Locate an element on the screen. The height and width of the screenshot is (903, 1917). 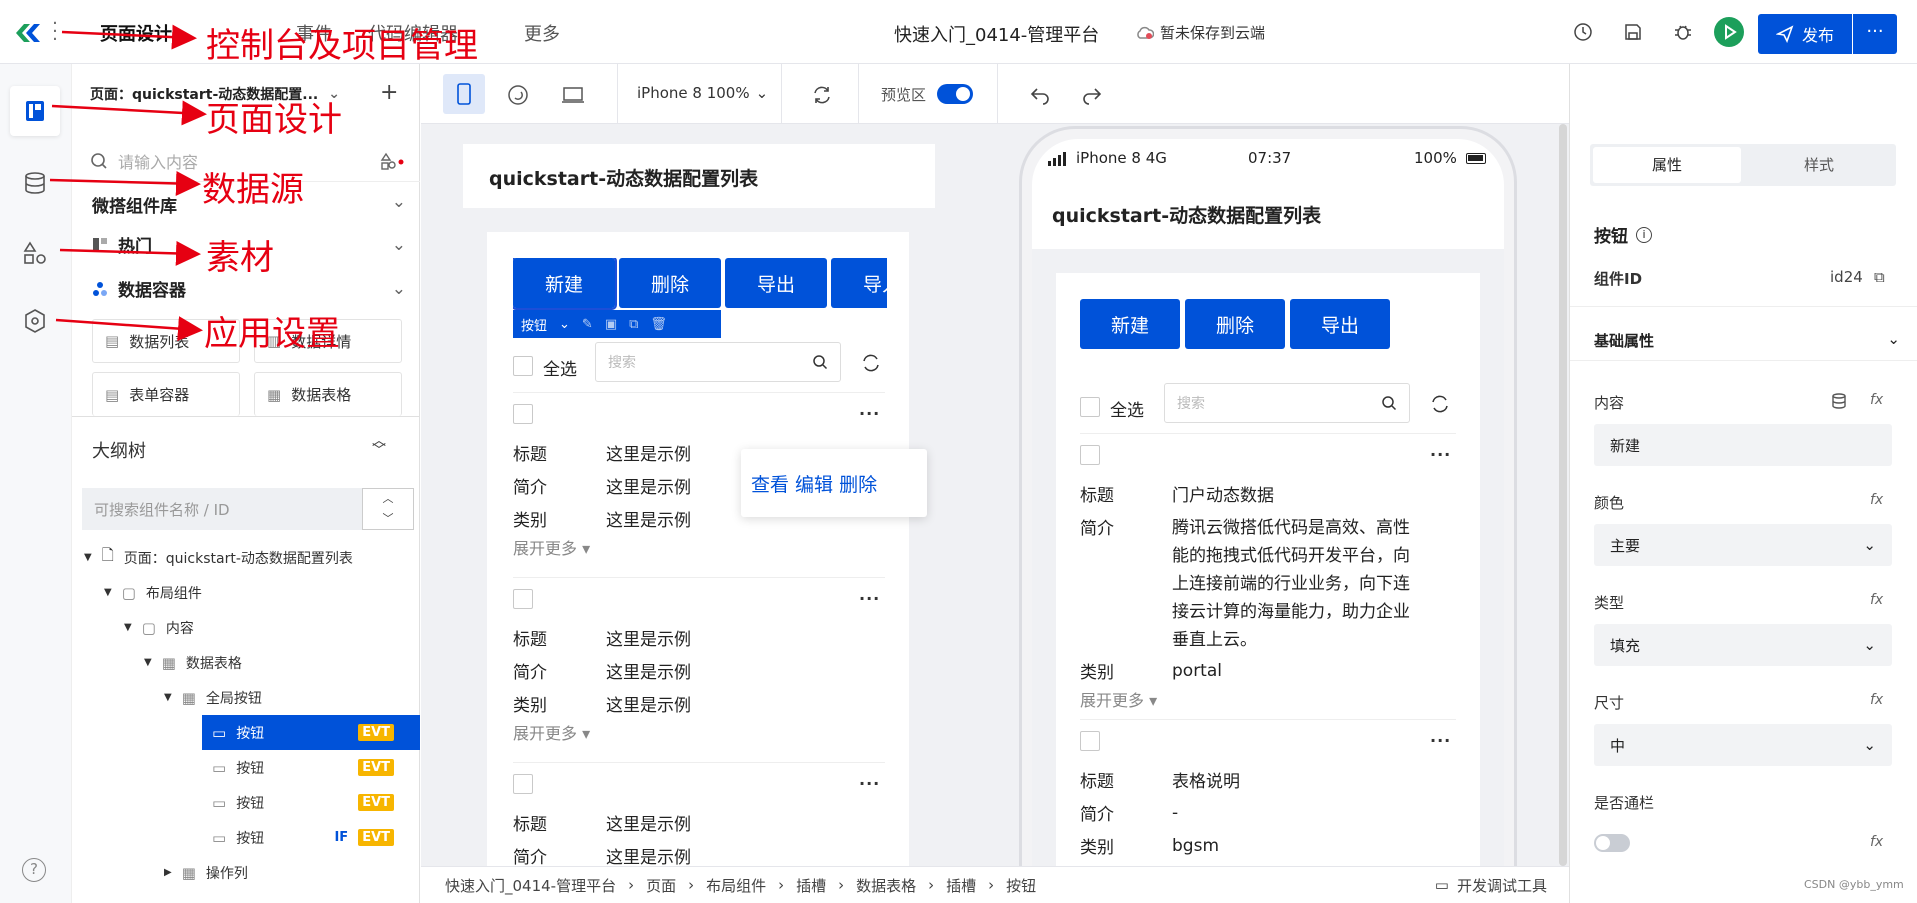
delete-button: 删除 is located at coordinates (670, 283).